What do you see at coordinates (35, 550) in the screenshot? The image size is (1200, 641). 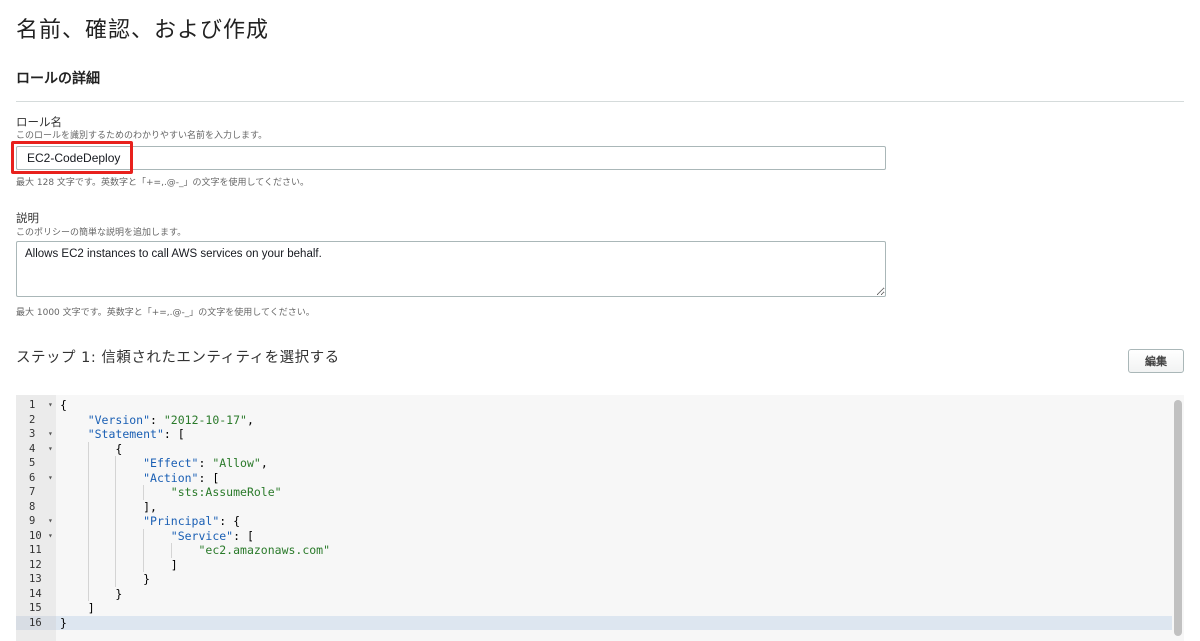 I see `line-number: 11` at bounding box center [35, 550].